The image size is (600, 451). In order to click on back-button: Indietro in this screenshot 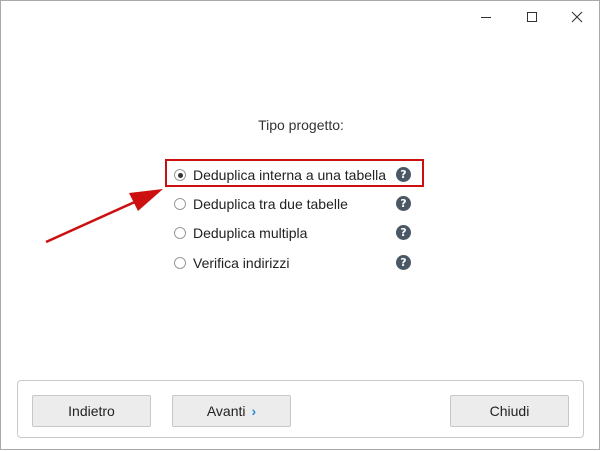, I will do `click(91, 411)`.